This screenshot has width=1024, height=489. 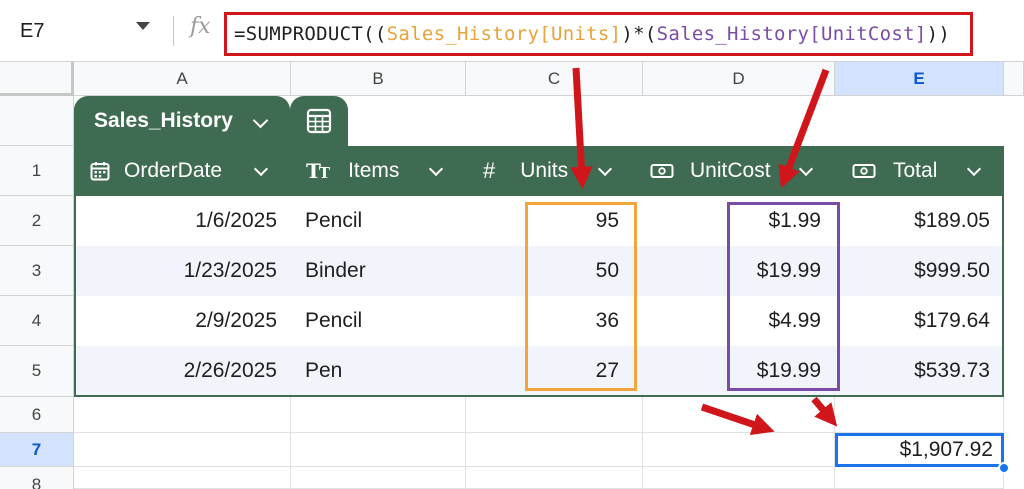 What do you see at coordinates (182, 79) in the screenshot?
I see `column-header-a: A` at bounding box center [182, 79].